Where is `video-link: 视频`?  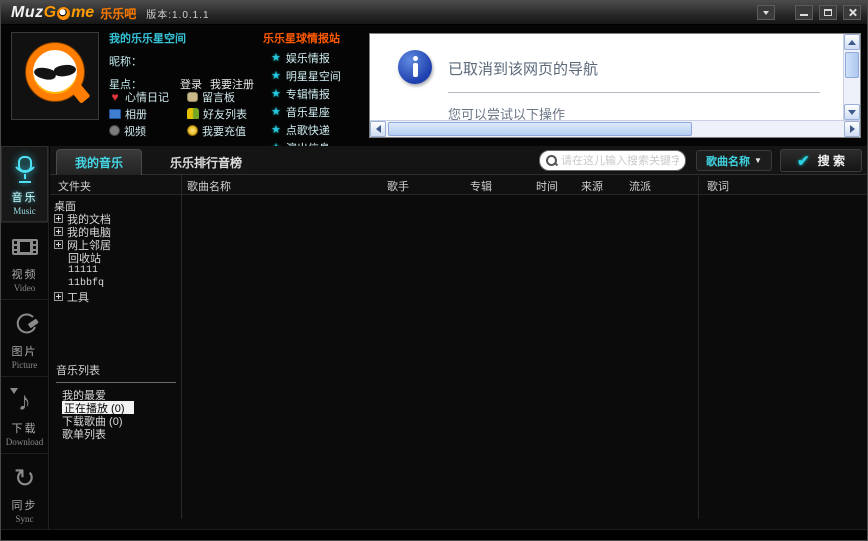
video-link: 视频 is located at coordinates (148, 130).